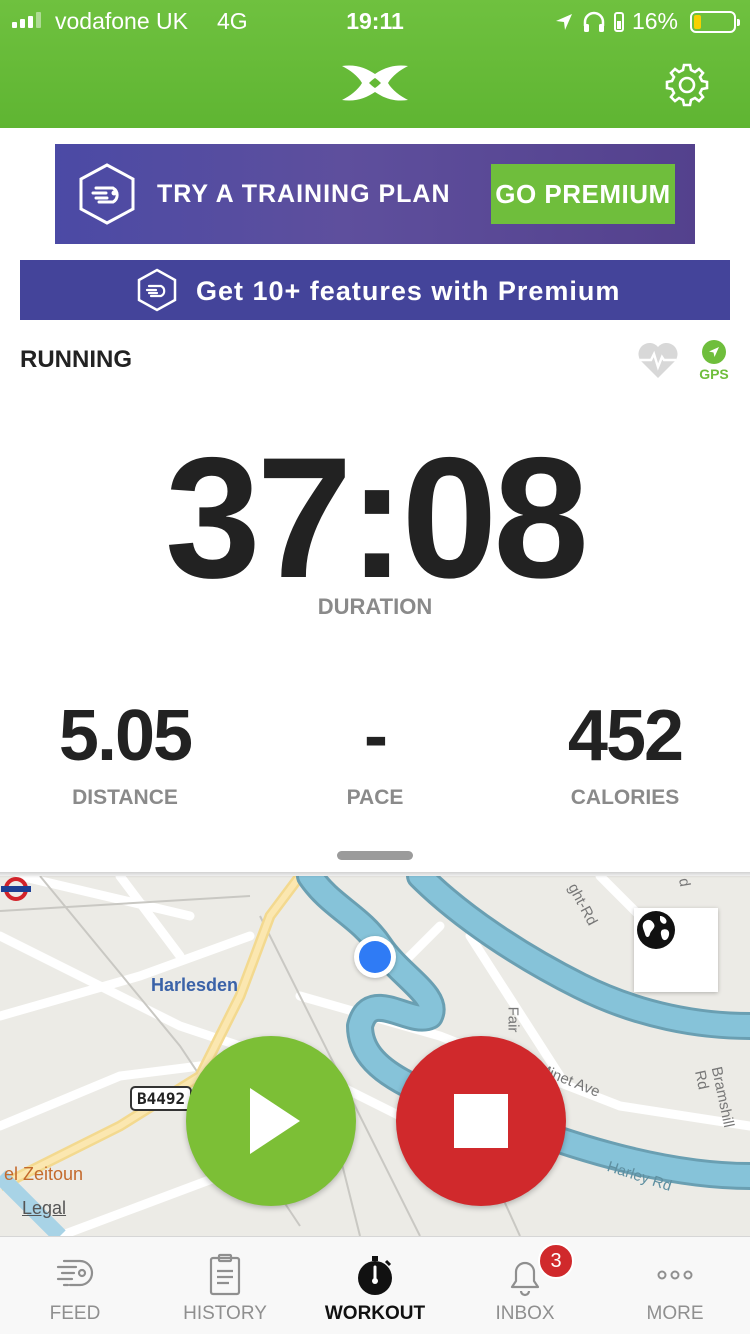 The image size is (750, 1334). What do you see at coordinates (376, 736) in the screenshot?
I see `pace-value: -` at bounding box center [376, 736].